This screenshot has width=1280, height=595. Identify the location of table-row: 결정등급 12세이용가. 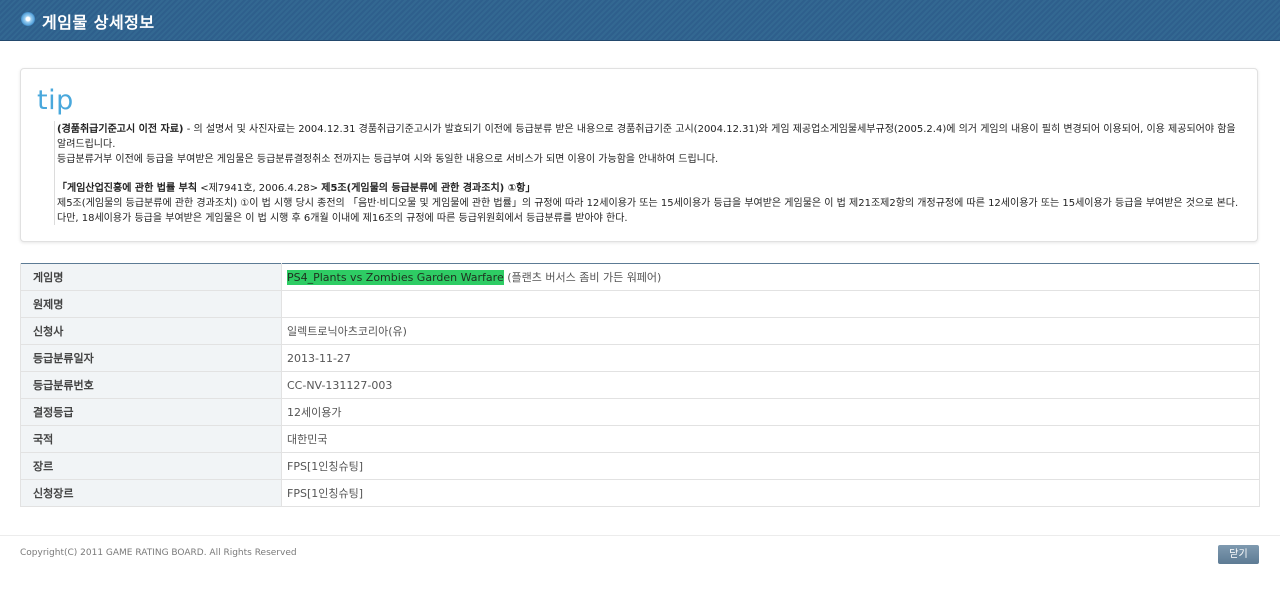
(640, 412).